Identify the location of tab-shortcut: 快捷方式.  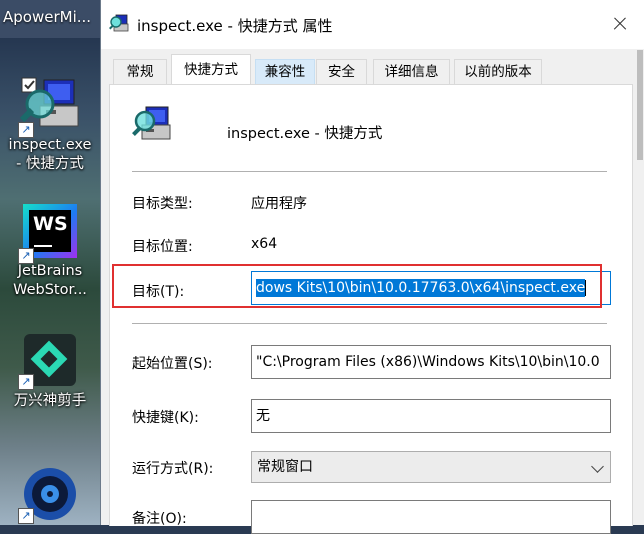
(211, 69).